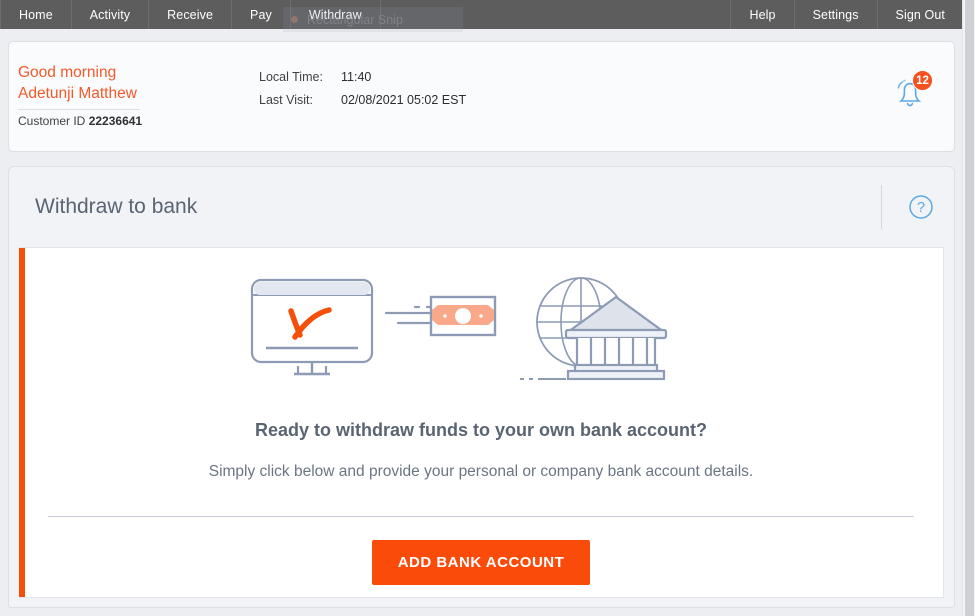 The image size is (975, 616). What do you see at coordinates (481, 207) in the screenshot?
I see `panel-header: Withdraw to bank ?` at bounding box center [481, 207].